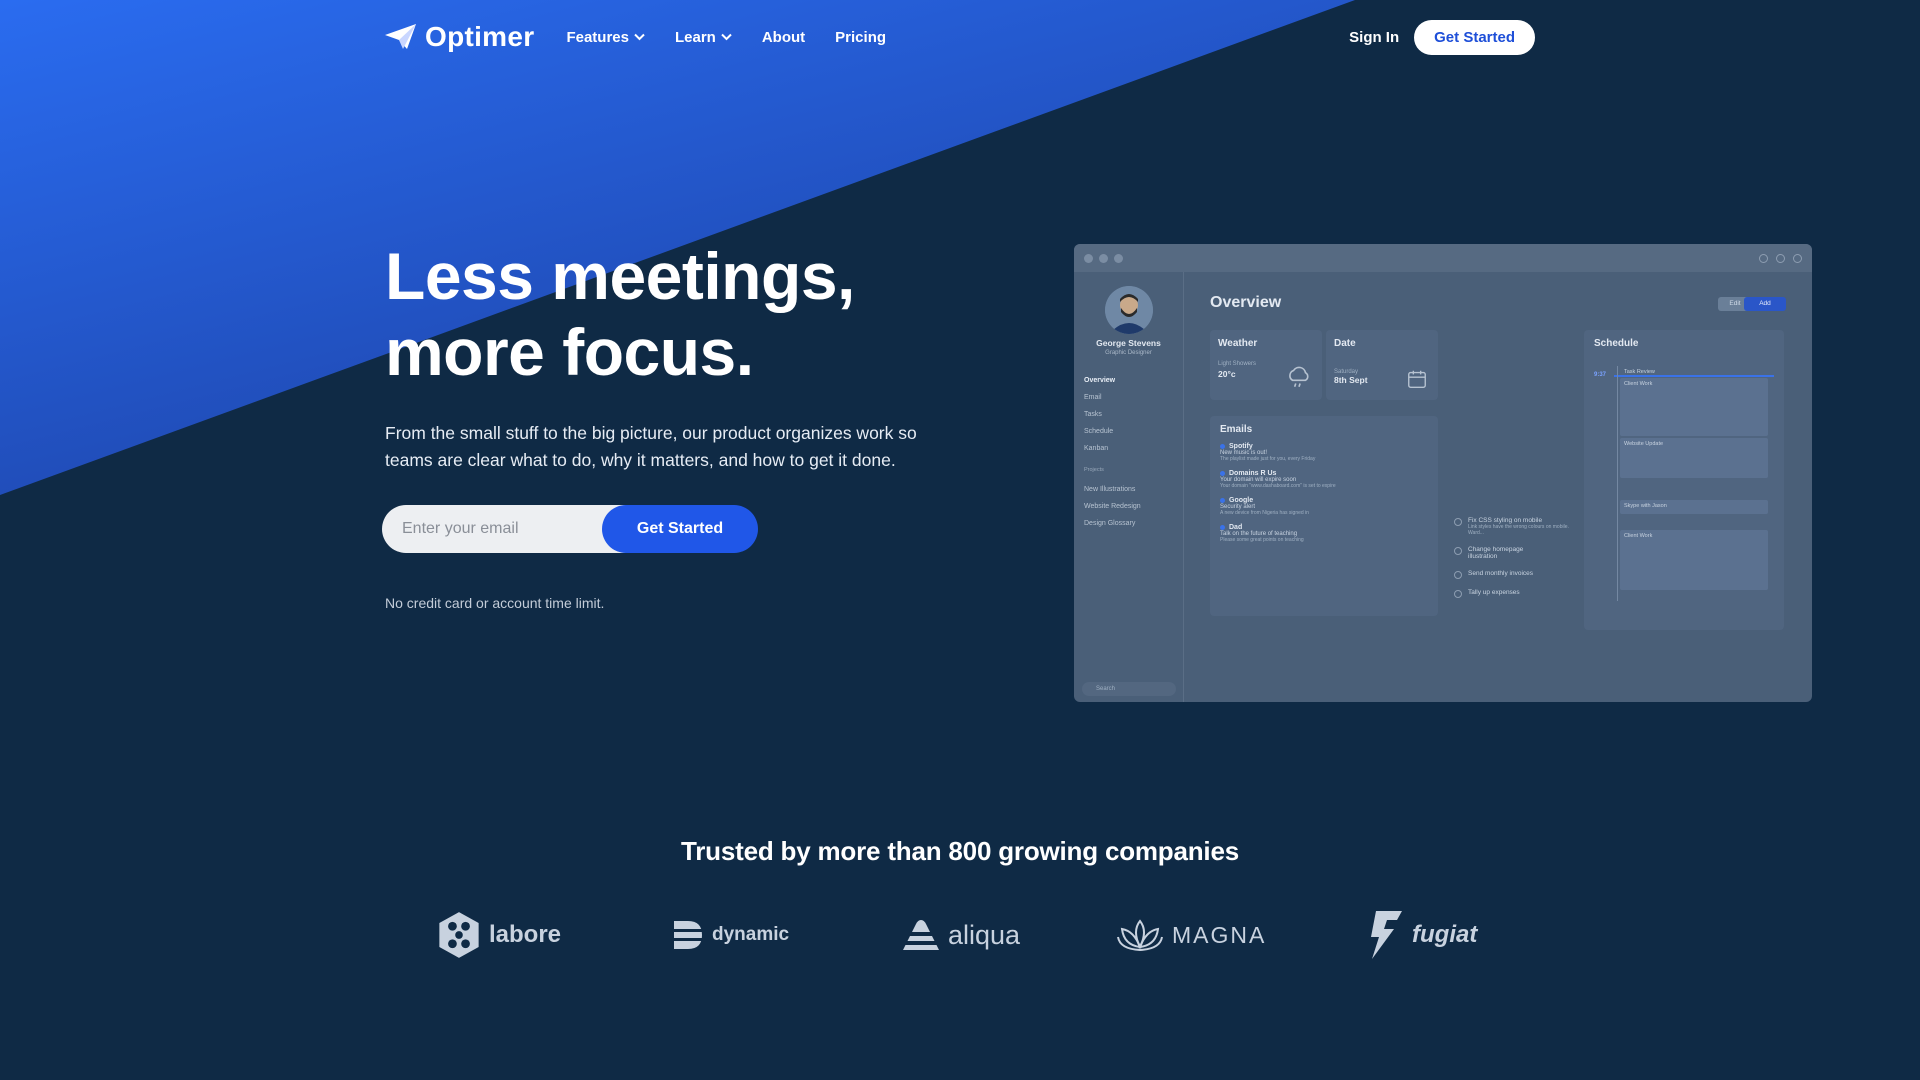 This screenshot has height=1080, width=1920. What do you see at coordinates (1096, 448) in the screenshot?
I see `mock-nav-kanban: Kanban` at bounding box center [1096, 448].